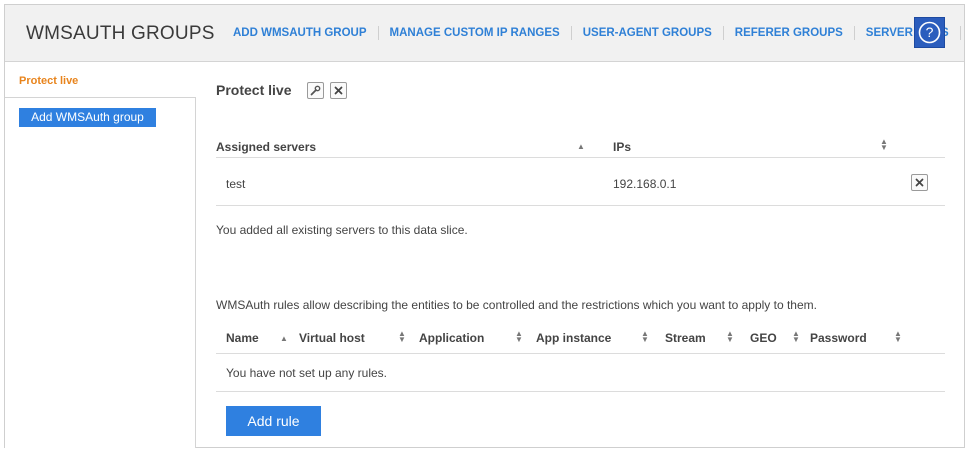  What do you see at coordinates (49, 81) in the screenshot?
I see `sidebar-item-label: Protect live` at bounding box center [49, 81].